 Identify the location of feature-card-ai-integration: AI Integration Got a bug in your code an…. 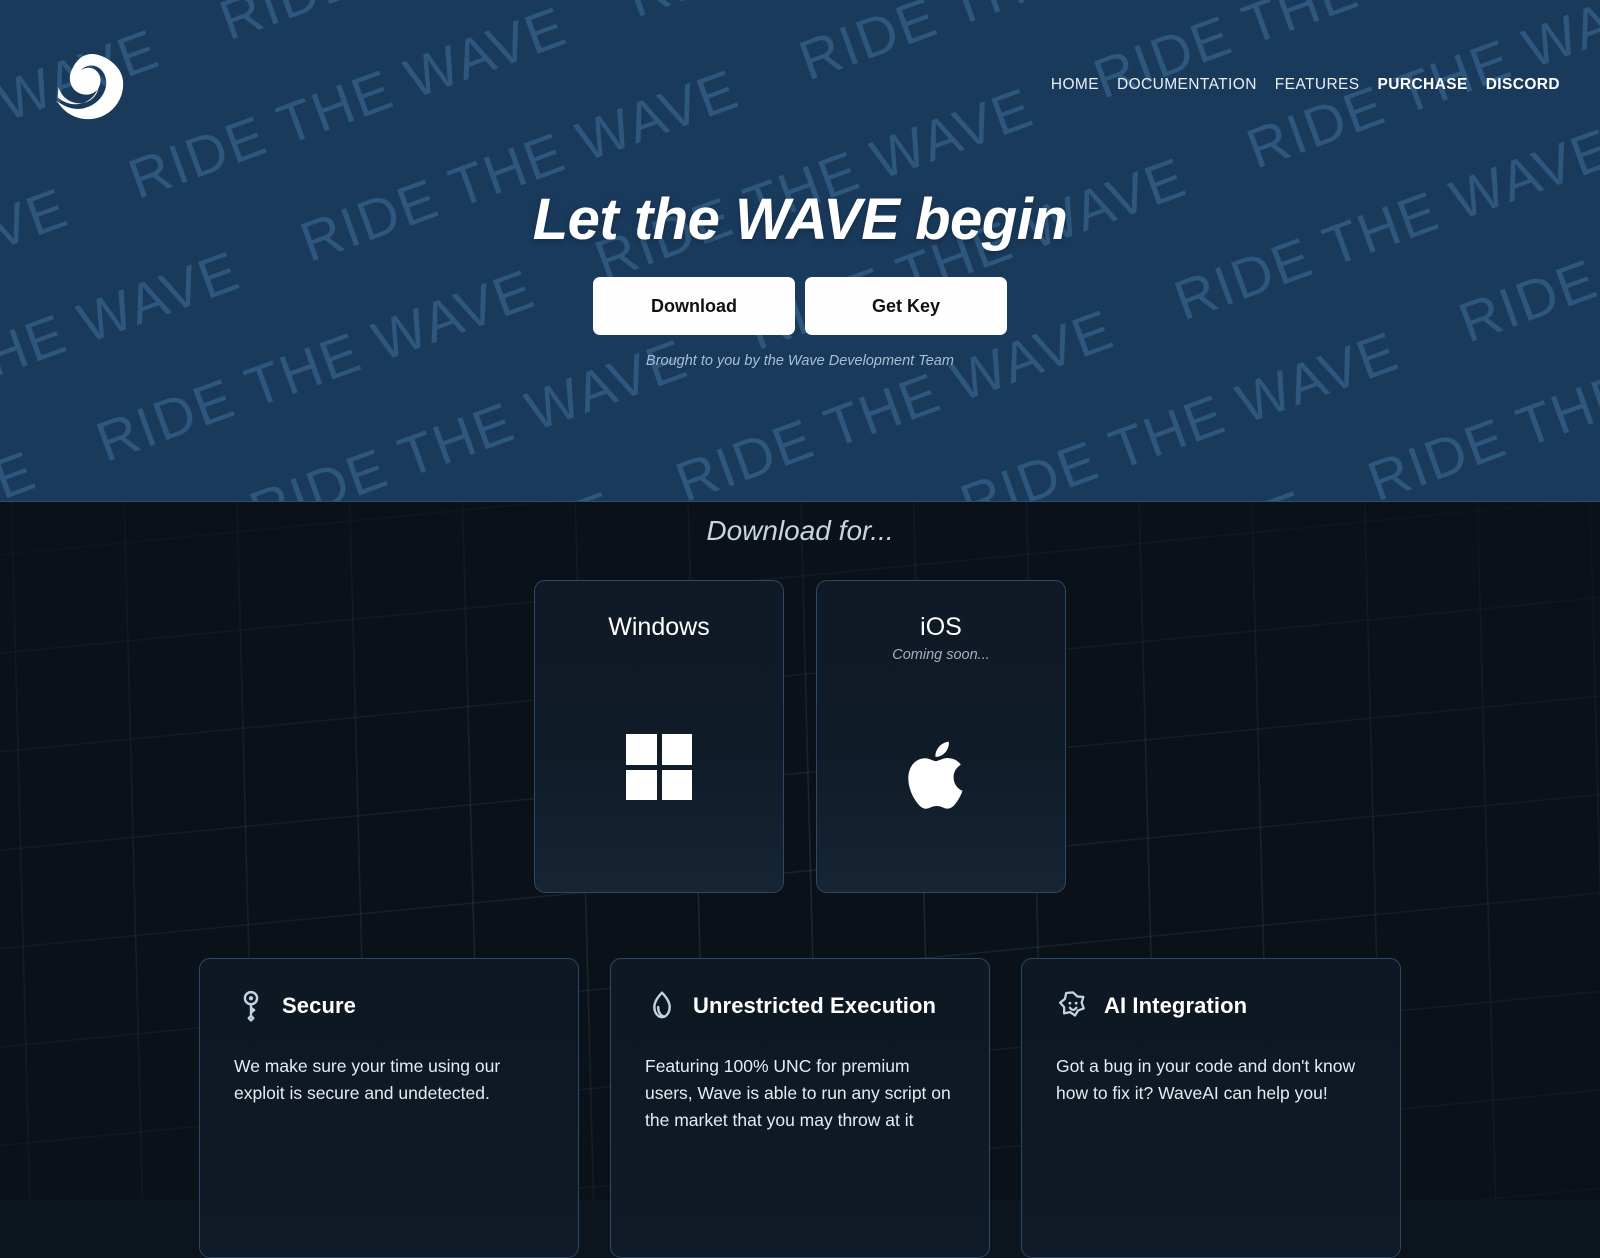
(1211, 1108).